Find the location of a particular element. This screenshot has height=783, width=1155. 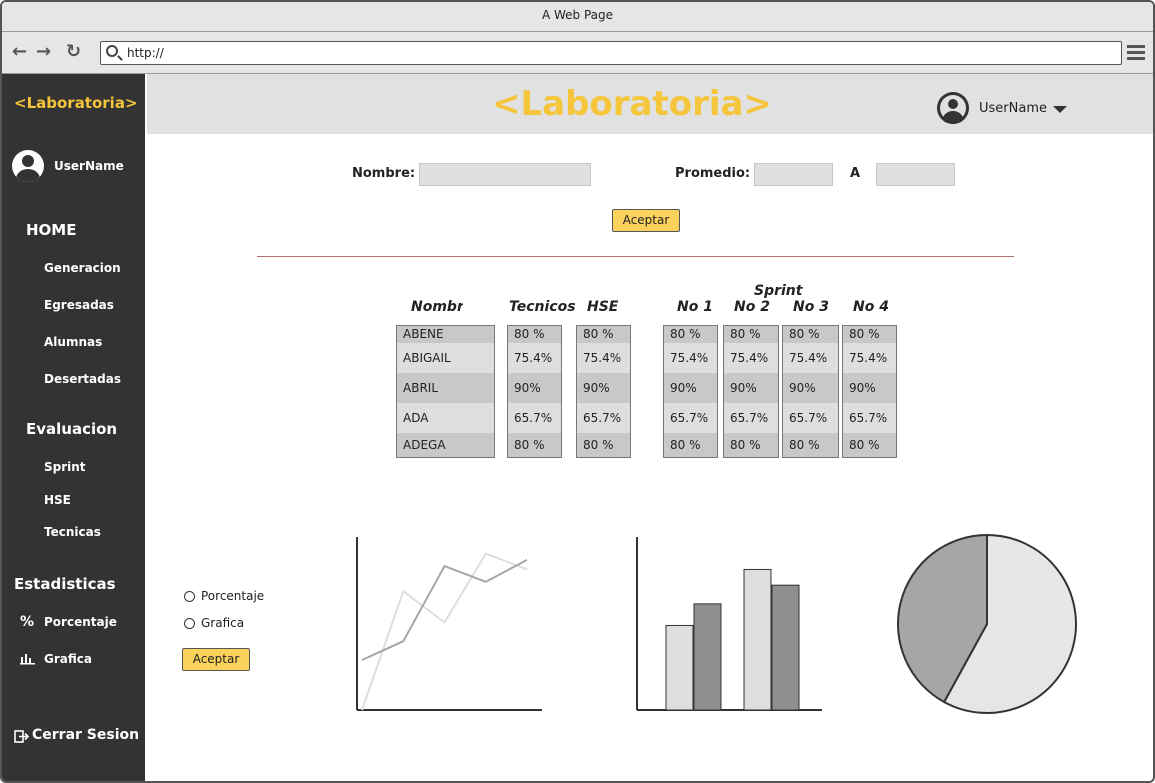

sidebar-item-desertadas: Desertadas is located at coordinates (82, 379).